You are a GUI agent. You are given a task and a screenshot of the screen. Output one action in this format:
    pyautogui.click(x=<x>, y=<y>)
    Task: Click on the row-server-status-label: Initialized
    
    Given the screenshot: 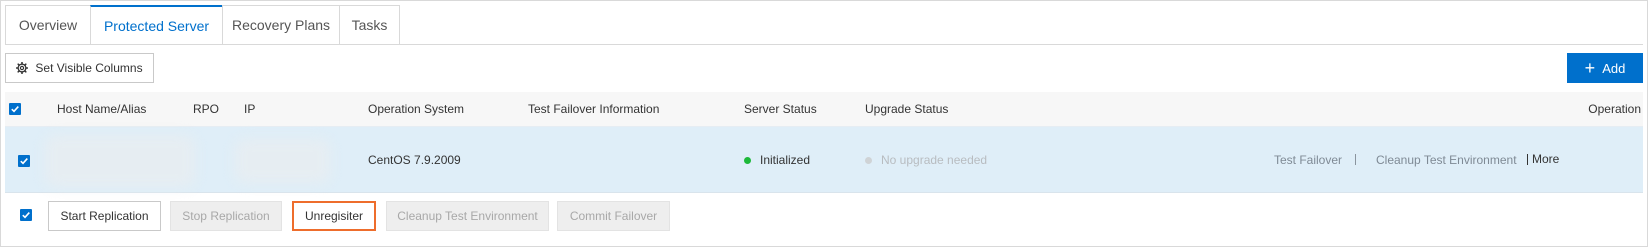 What is the action you would take?
    pyautogui.click(x=785, y=160)
    